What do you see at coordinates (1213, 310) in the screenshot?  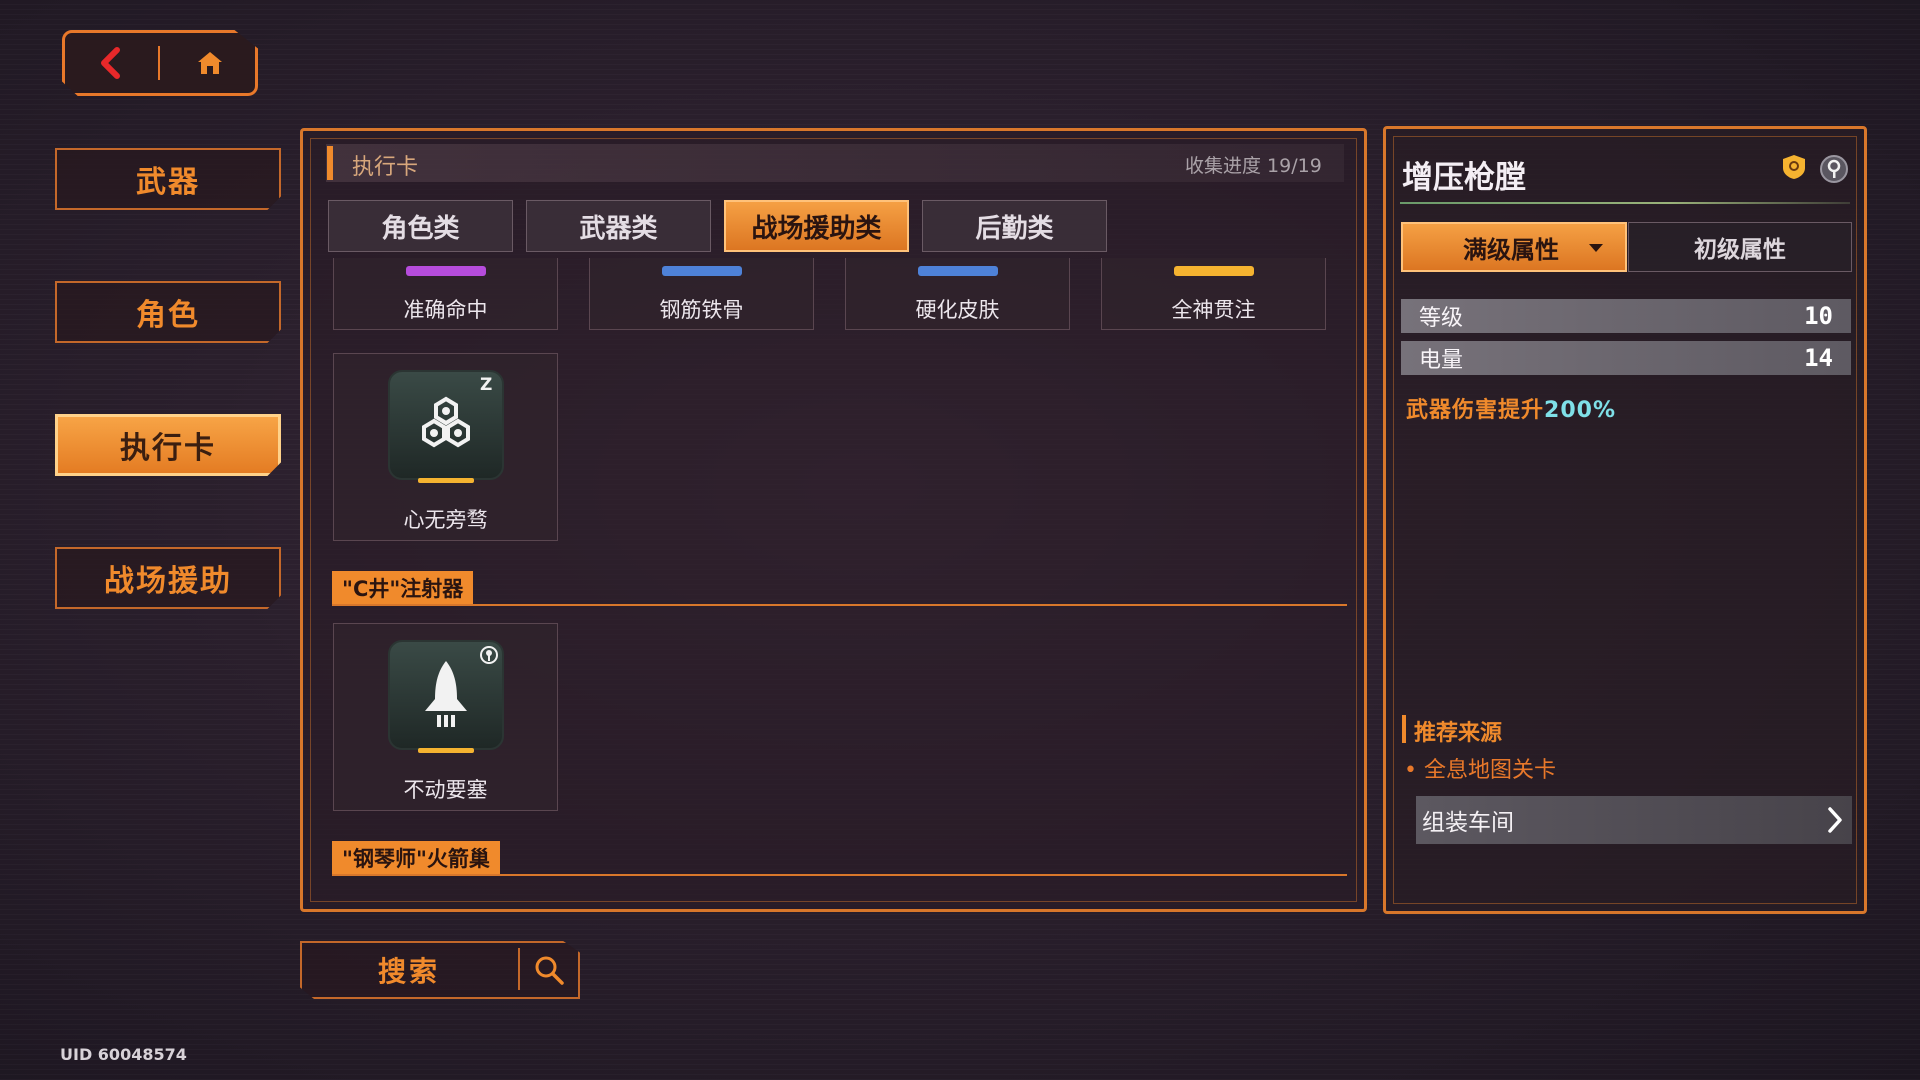 I see `card-name: 全神贯注` at bounding box center [1213, 310].